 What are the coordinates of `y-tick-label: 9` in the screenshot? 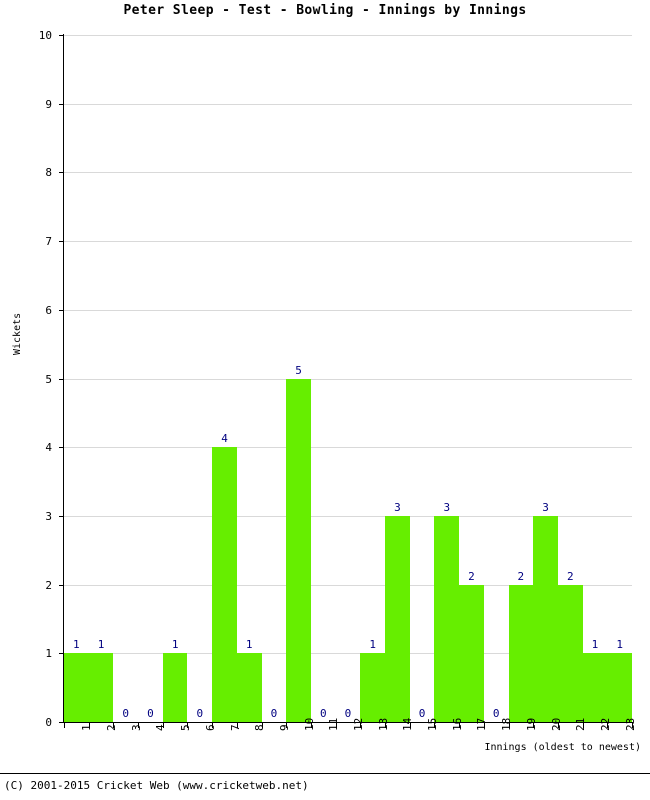 It's located at (48, 104).